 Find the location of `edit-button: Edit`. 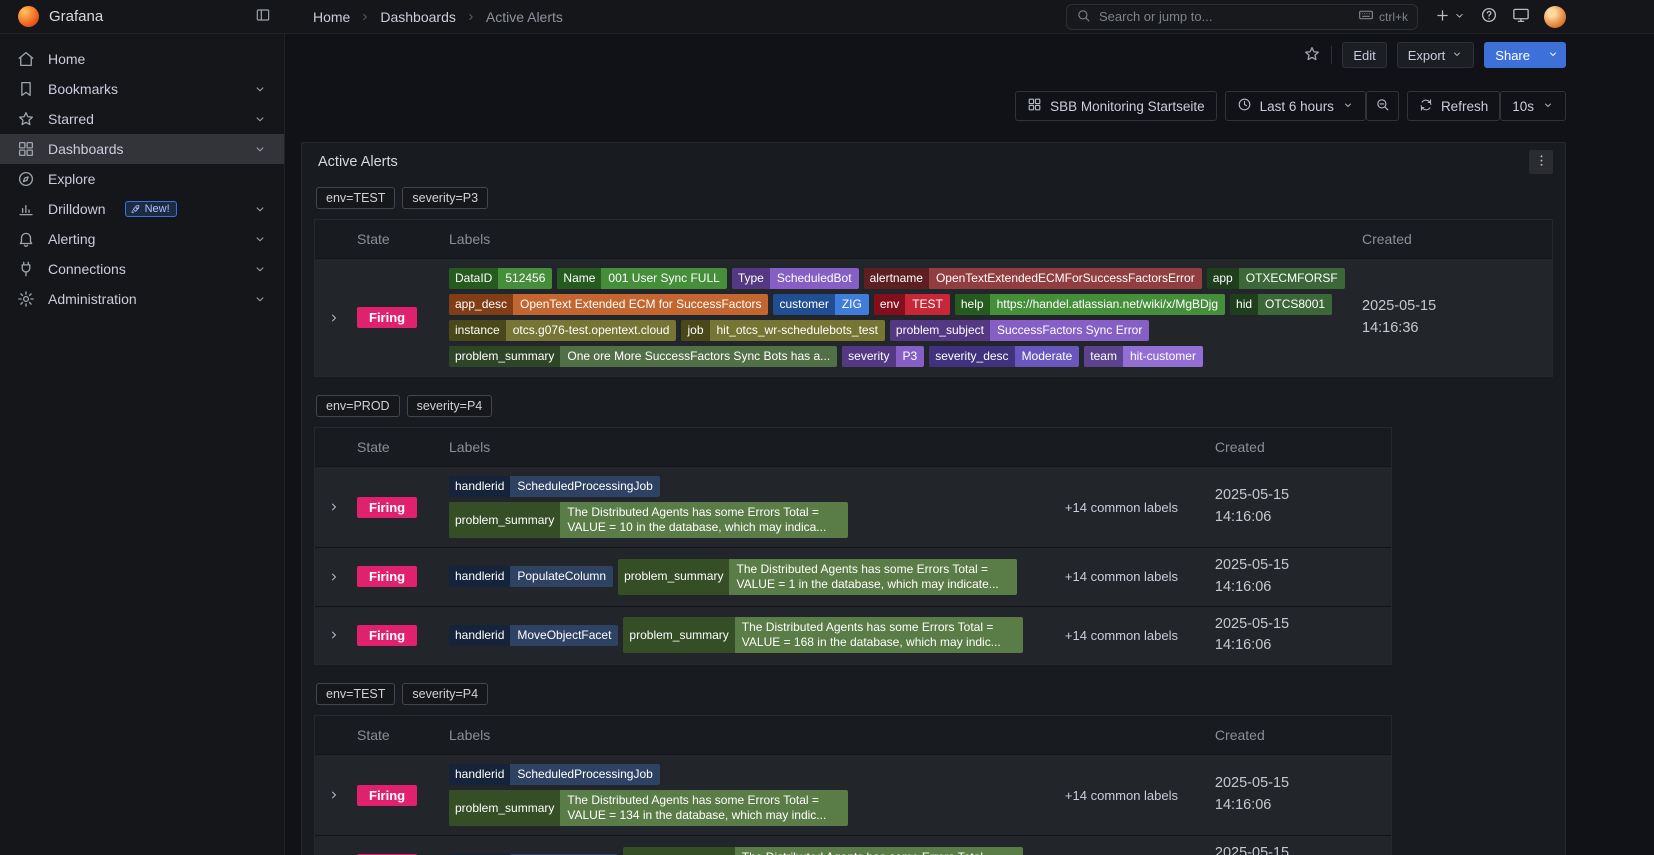

edit-button: Edit is located at coordinates (1364, 55).